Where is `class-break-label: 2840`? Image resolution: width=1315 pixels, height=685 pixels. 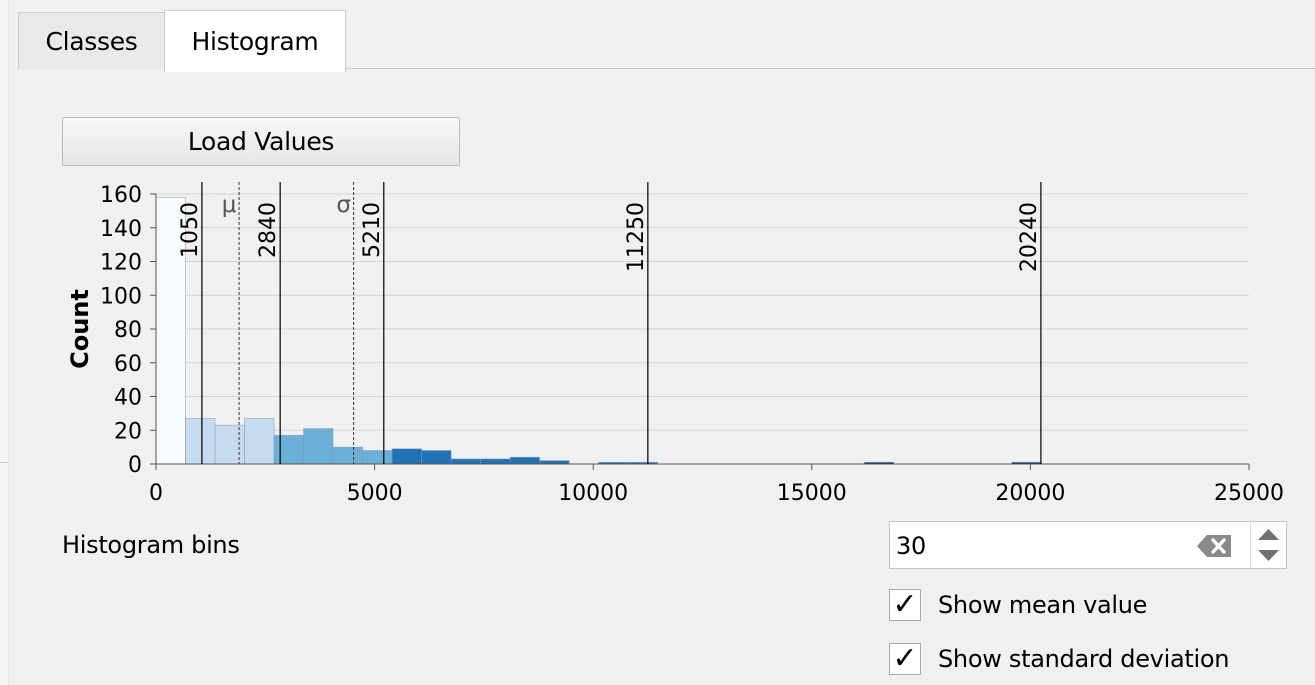
class-break-label: 2840 is located at coordinates (268, 230).